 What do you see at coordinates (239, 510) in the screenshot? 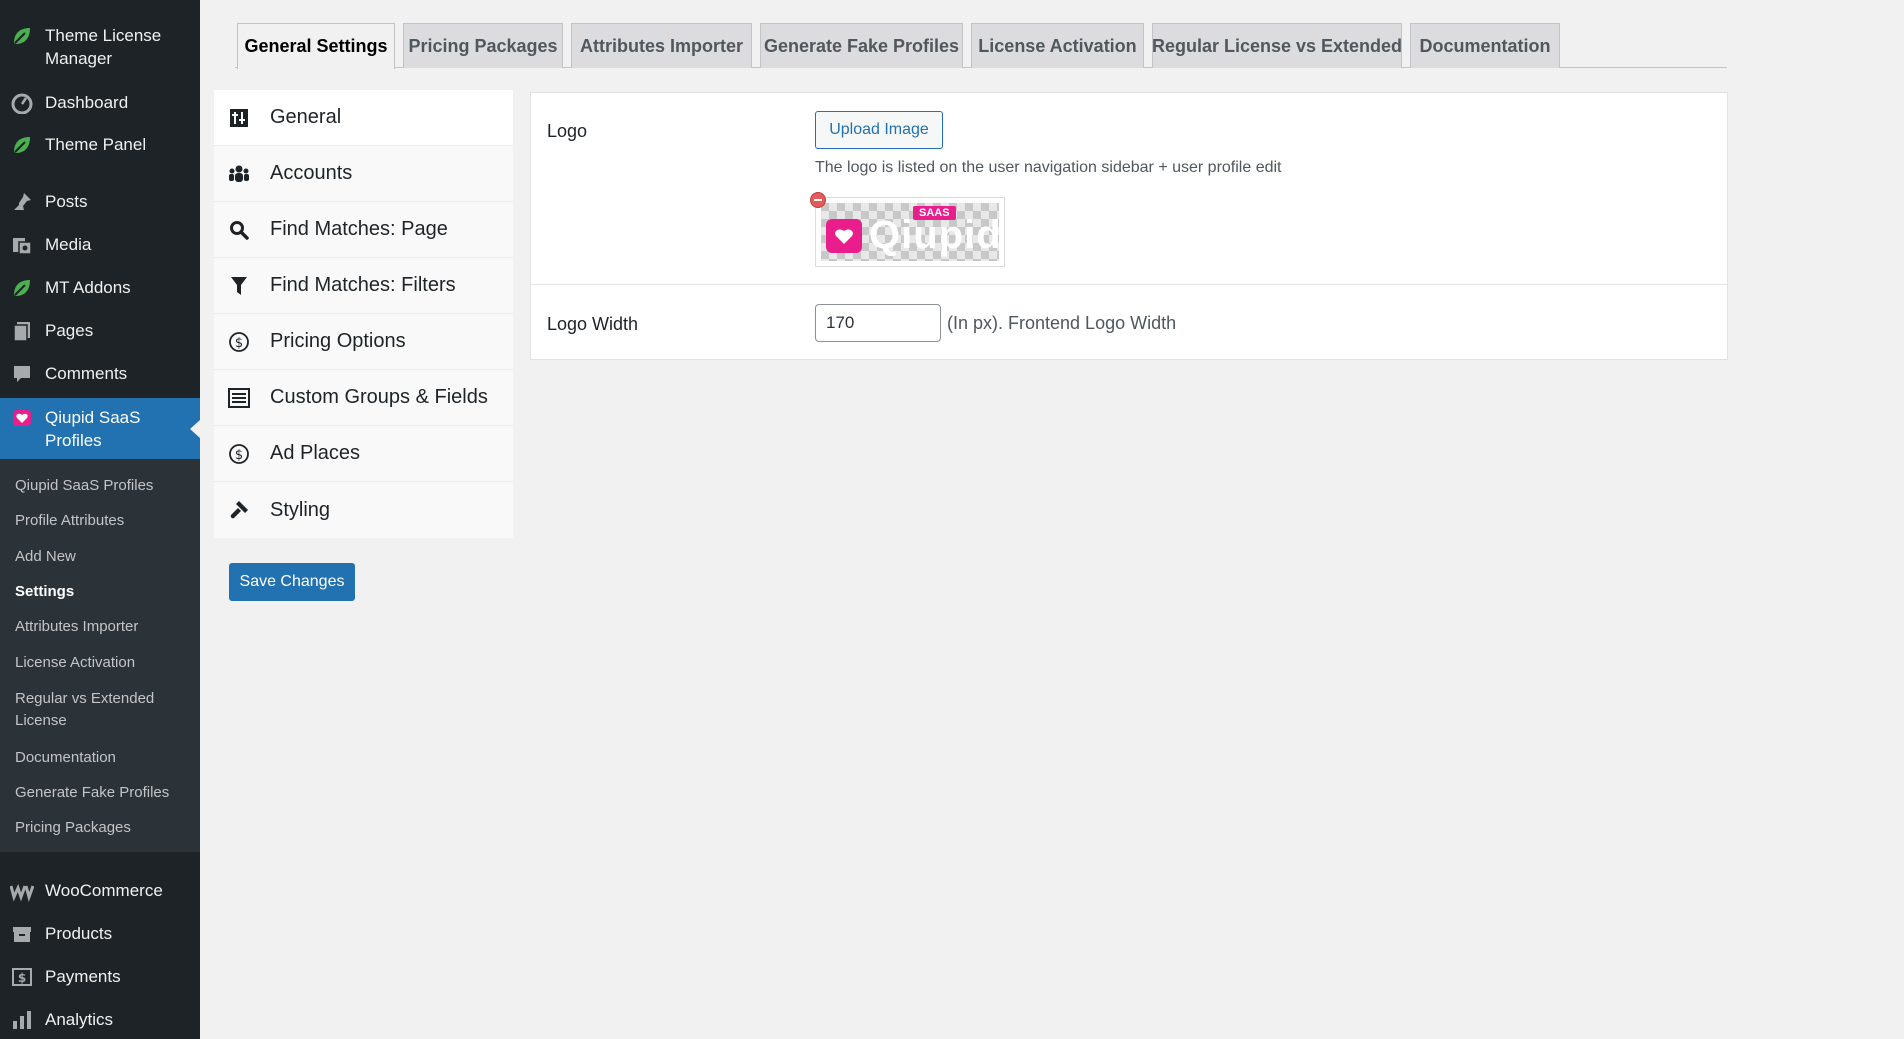
I see `brush-icon` at bounding box center [239, 510].